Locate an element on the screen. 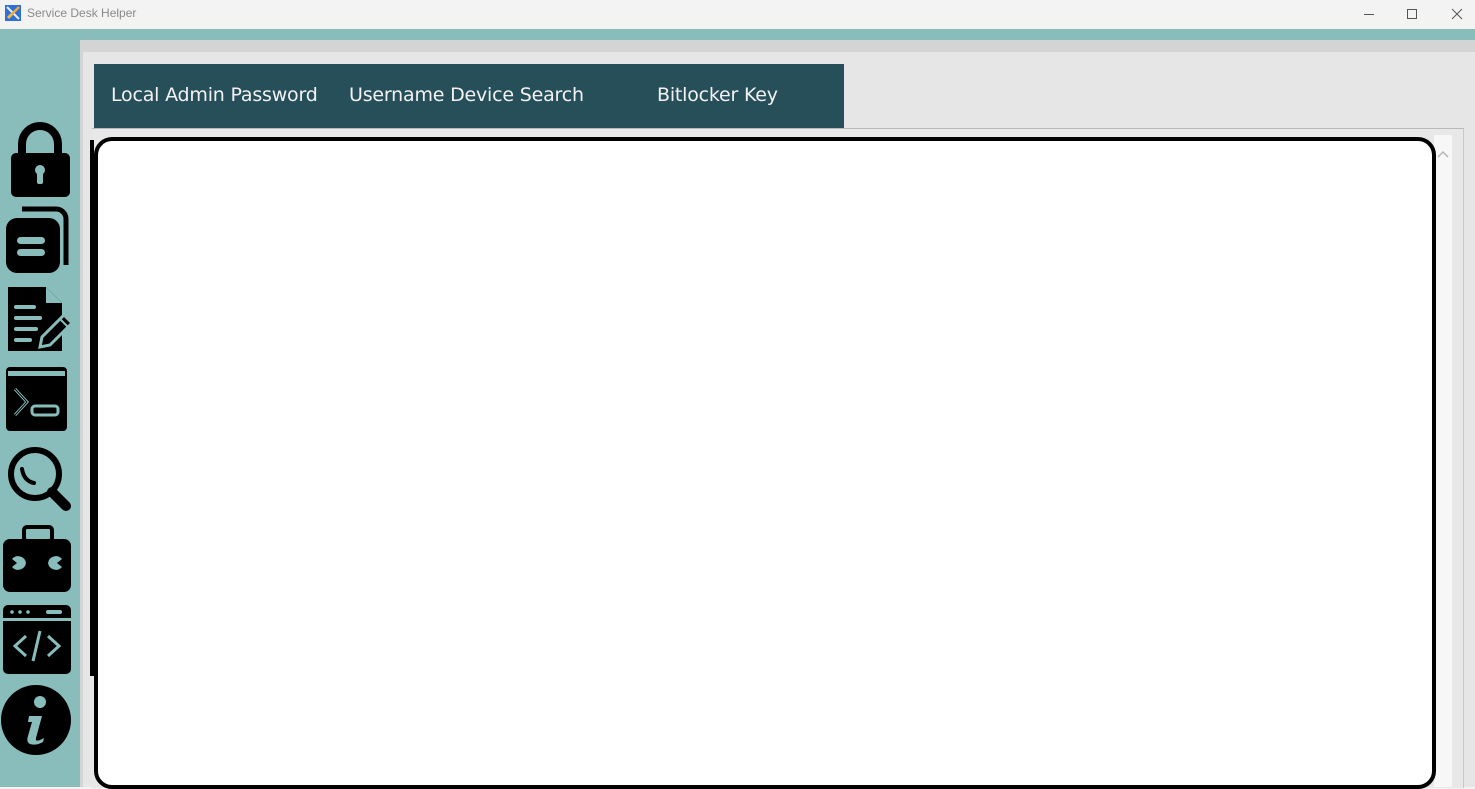  sidebar-item-about is located at coordinates (39, 720).